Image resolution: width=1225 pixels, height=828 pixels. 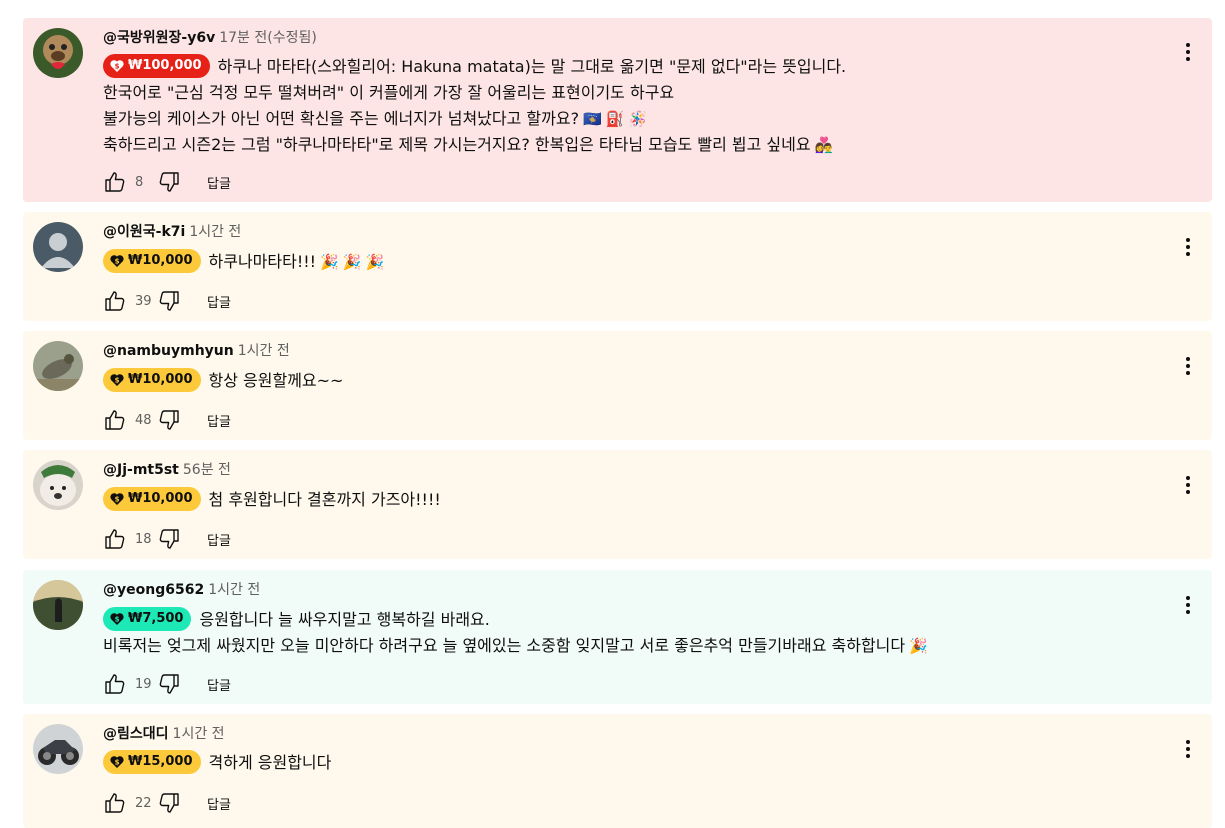 I want to click on author-name: @림스대디, so click(x=136, y=734).